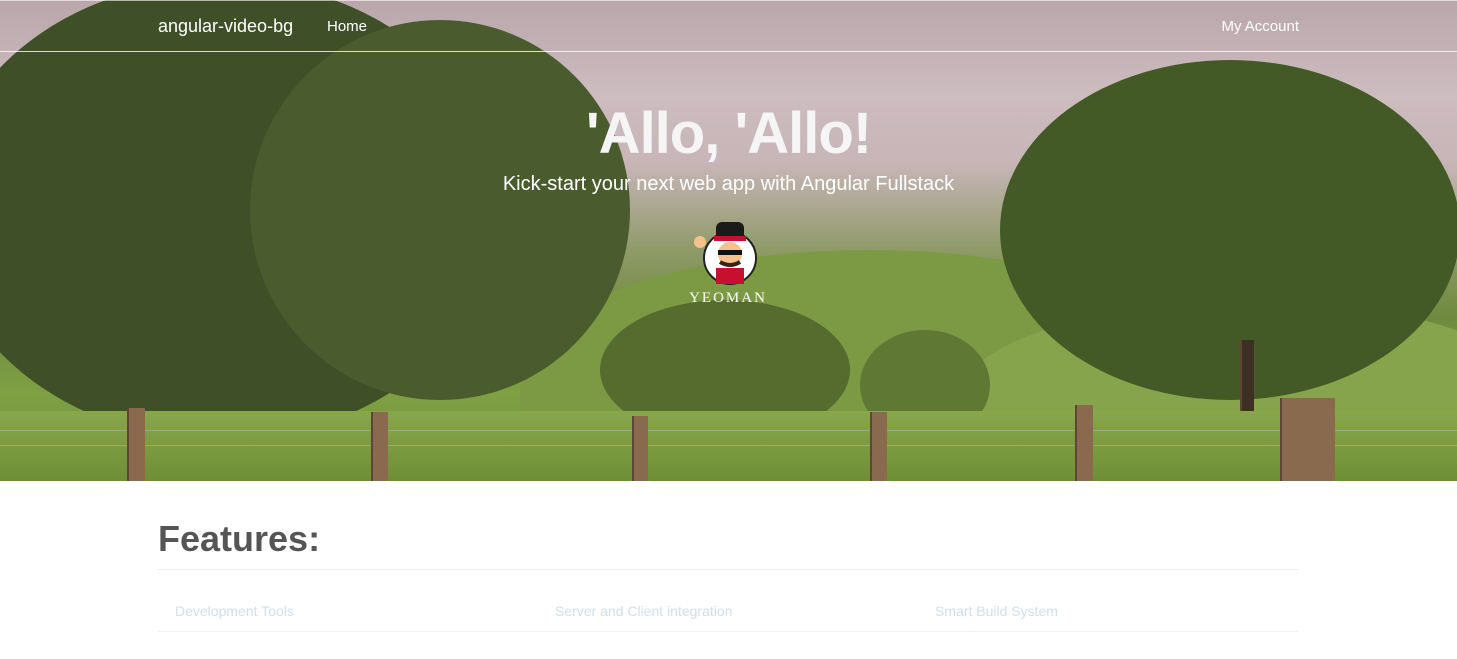  What do you see at coordinates (1260, 26) in the screenshot?
I see `nav-my-account-link: My Account` at bounding box center [1260, 26].